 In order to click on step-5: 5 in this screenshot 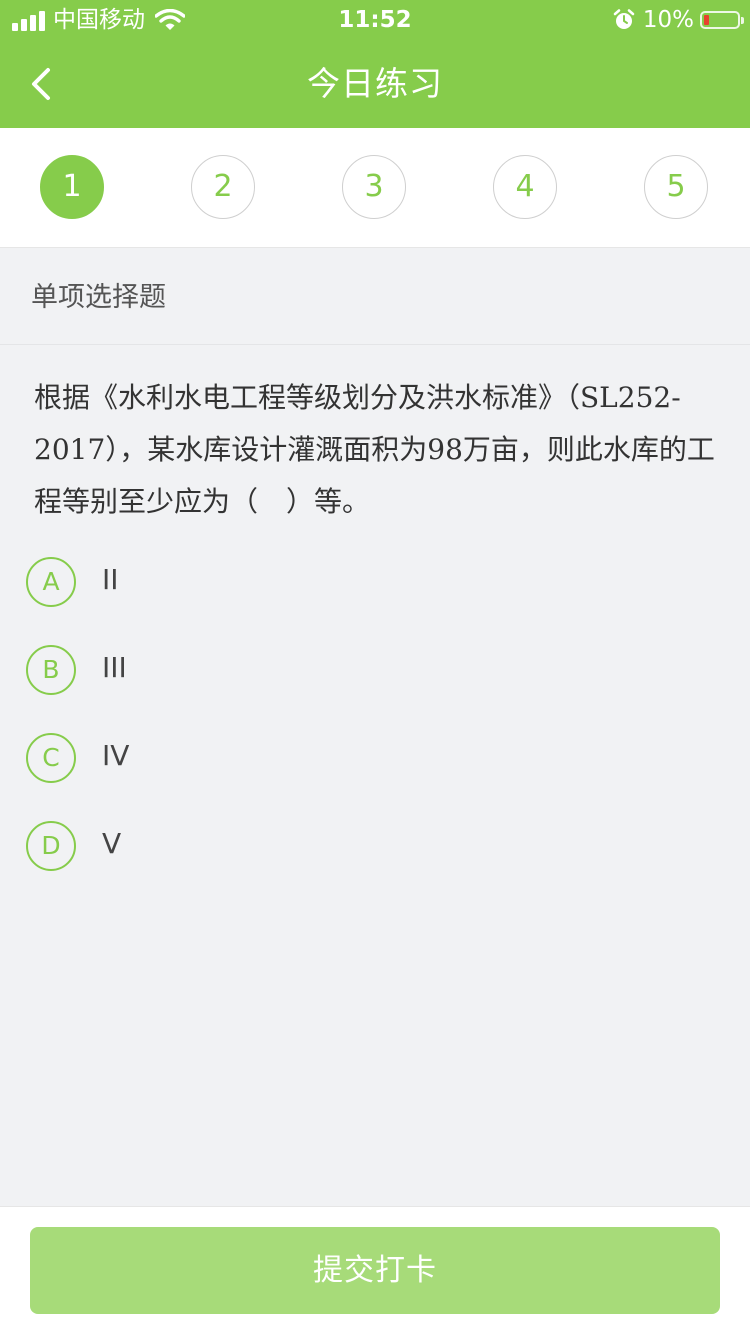, I will do `click(676, 187)`.